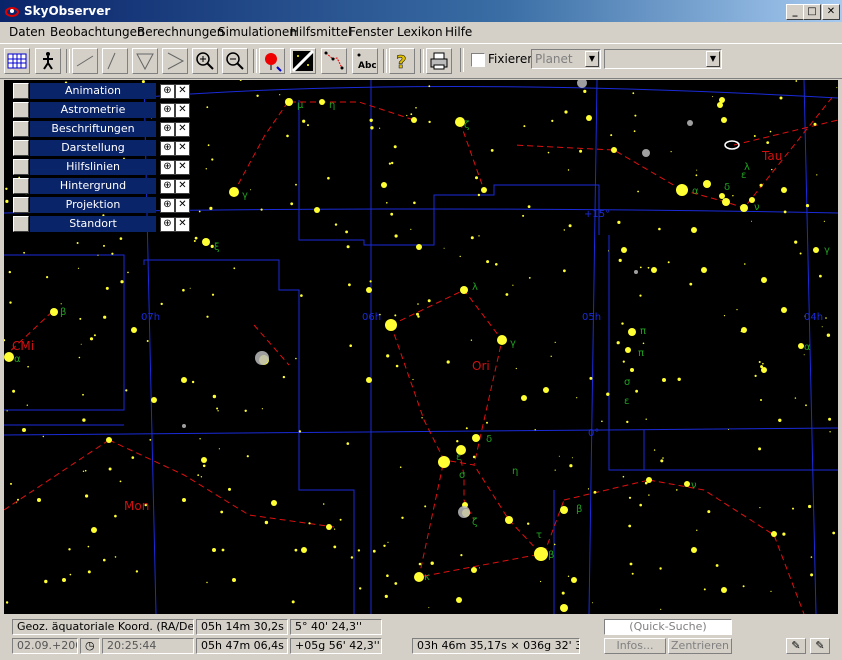  What do you see at coordinates (145, 61) in the screenshot?
I see `triangle-down-tool-button` at bounding box center [145, 61].